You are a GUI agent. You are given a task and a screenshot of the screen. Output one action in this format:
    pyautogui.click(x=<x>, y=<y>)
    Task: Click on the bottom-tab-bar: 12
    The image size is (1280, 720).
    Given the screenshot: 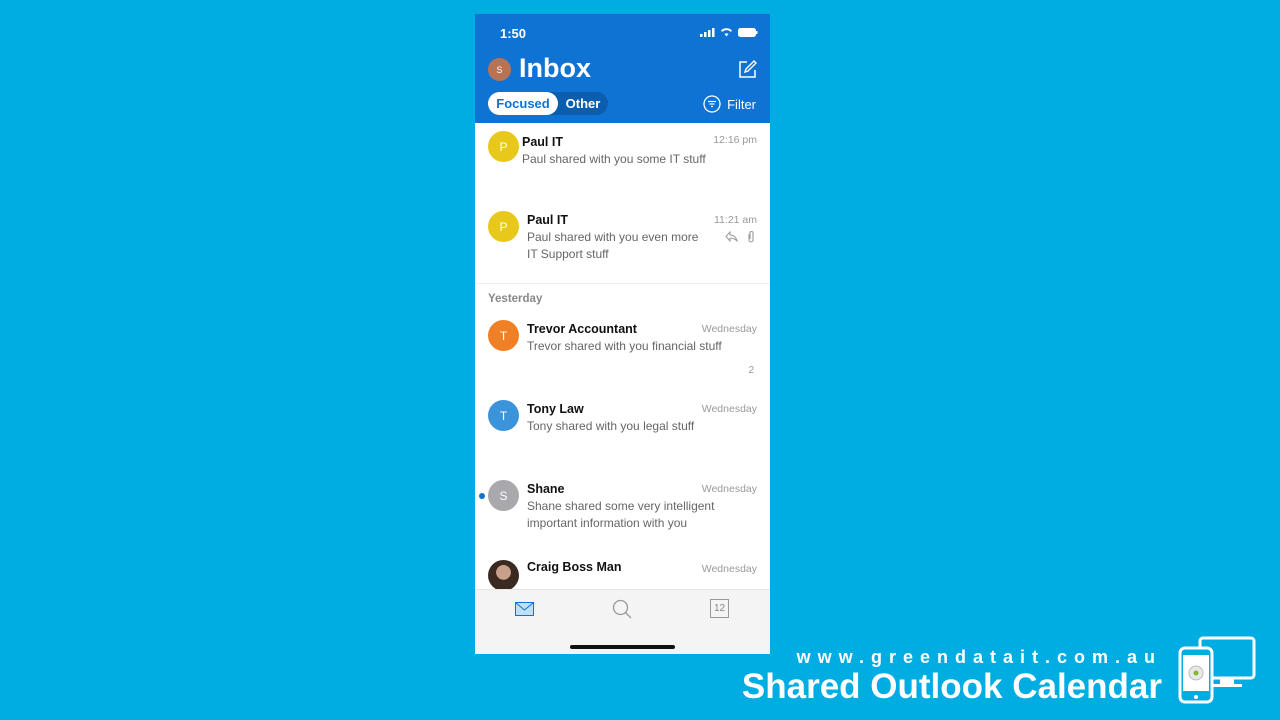 What is the action you would take?
    pyautogui.click(x=622, y=621)
    